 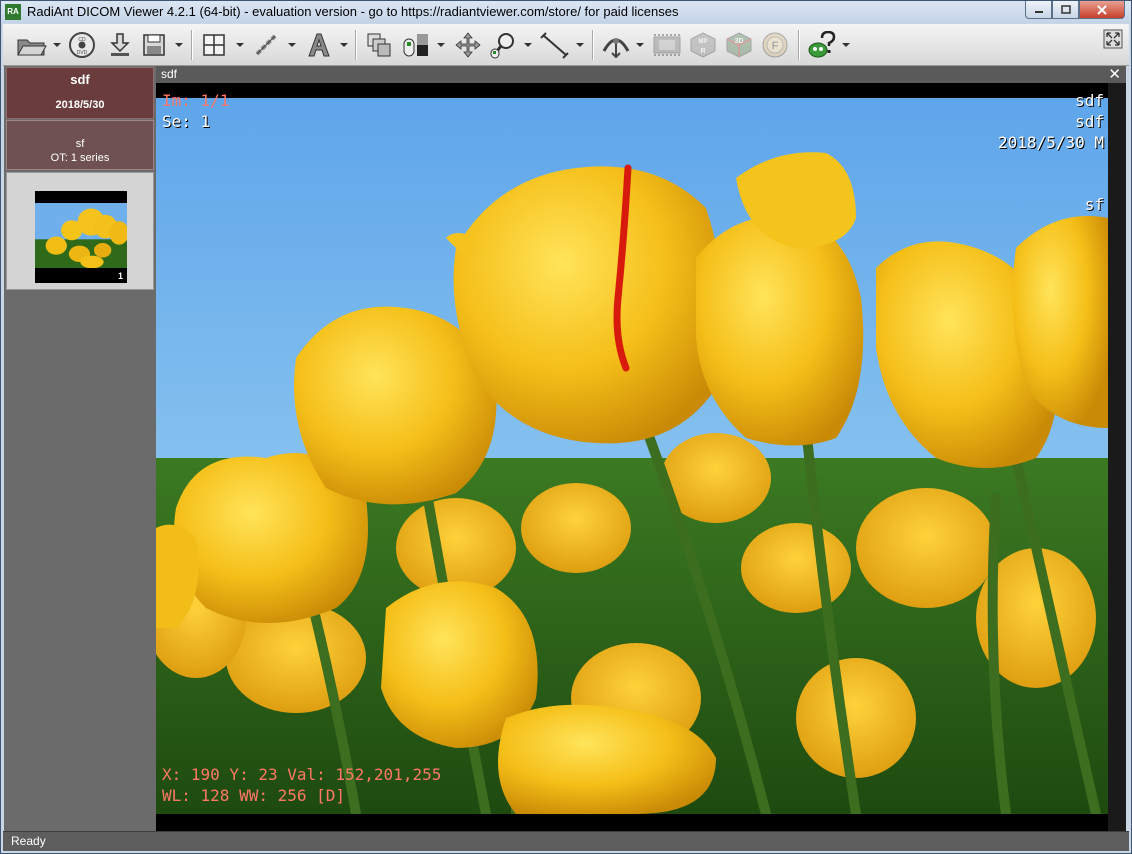 What do you see at coordinates (120, 276) in the screenshot?
I see `thumbnail-image-count: 1` at bounding box center [120, 276].